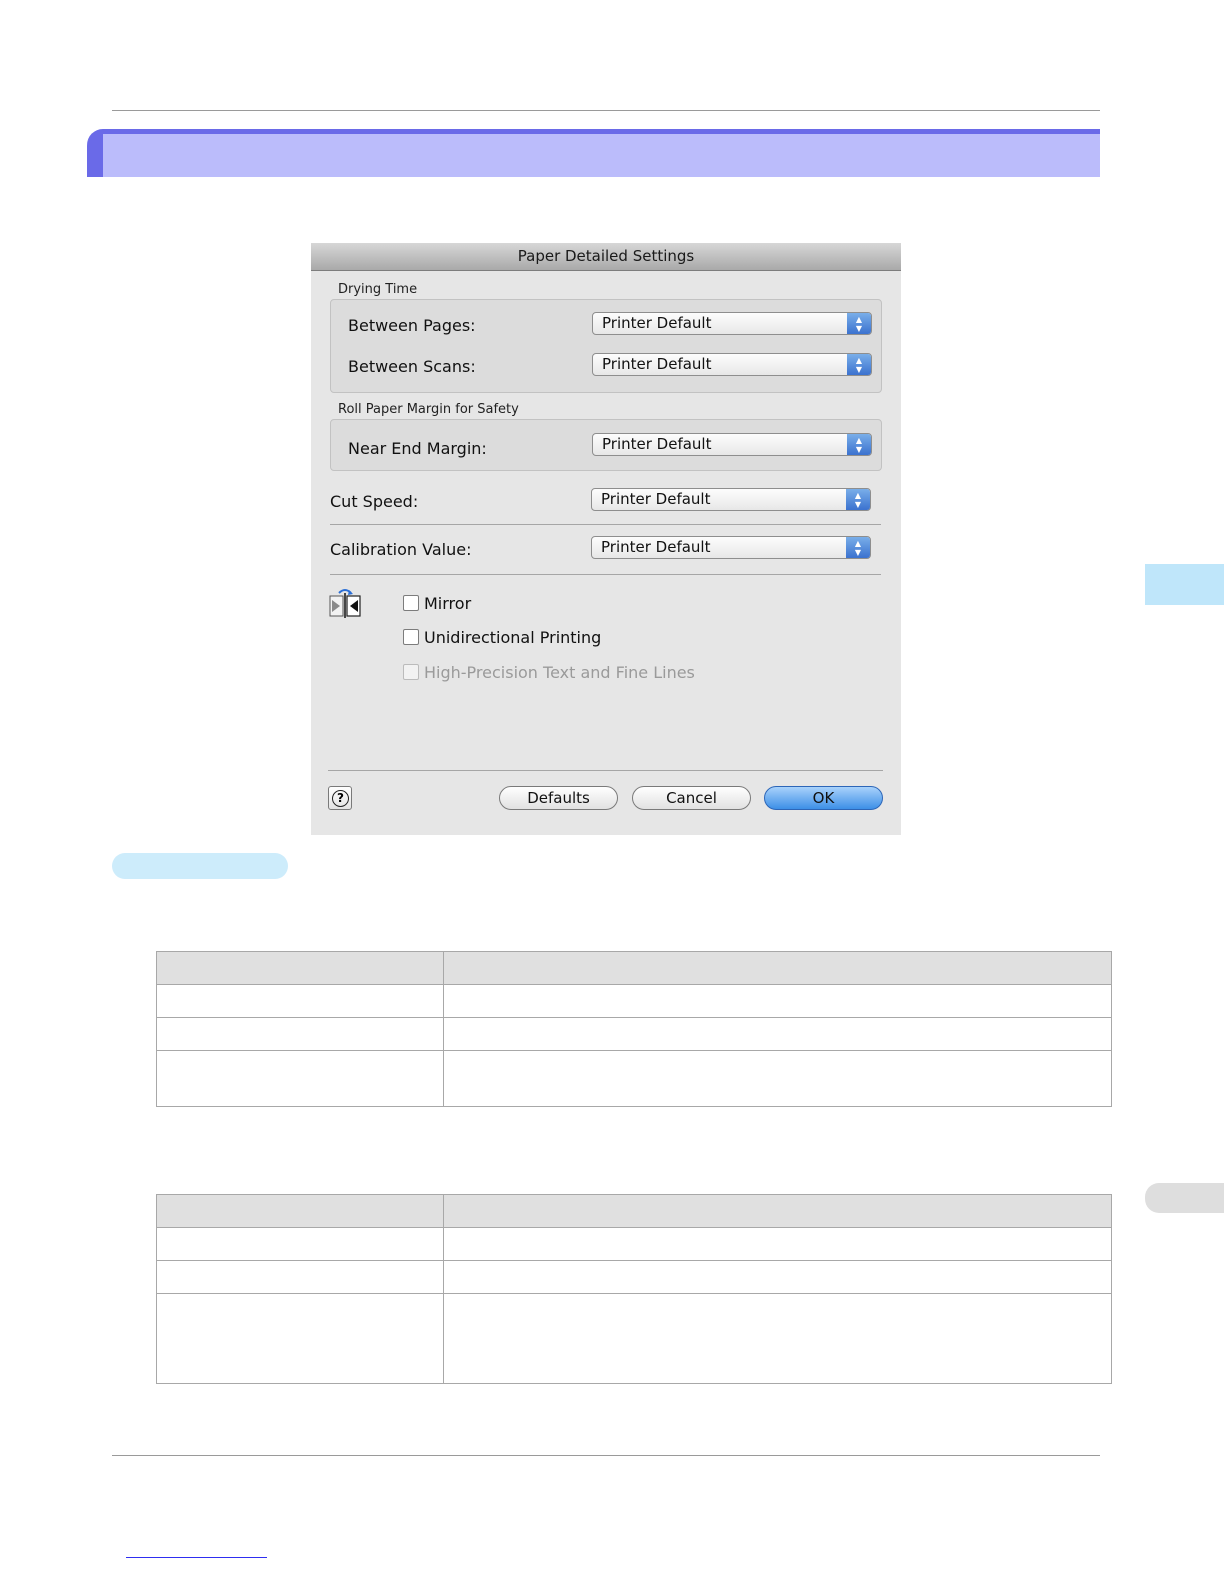 The image size is (1224, 1584). What do you see at coordinates (411, 603) in the screenshot?
I see `mirror-checkbox` at bounding box center [411, 603].